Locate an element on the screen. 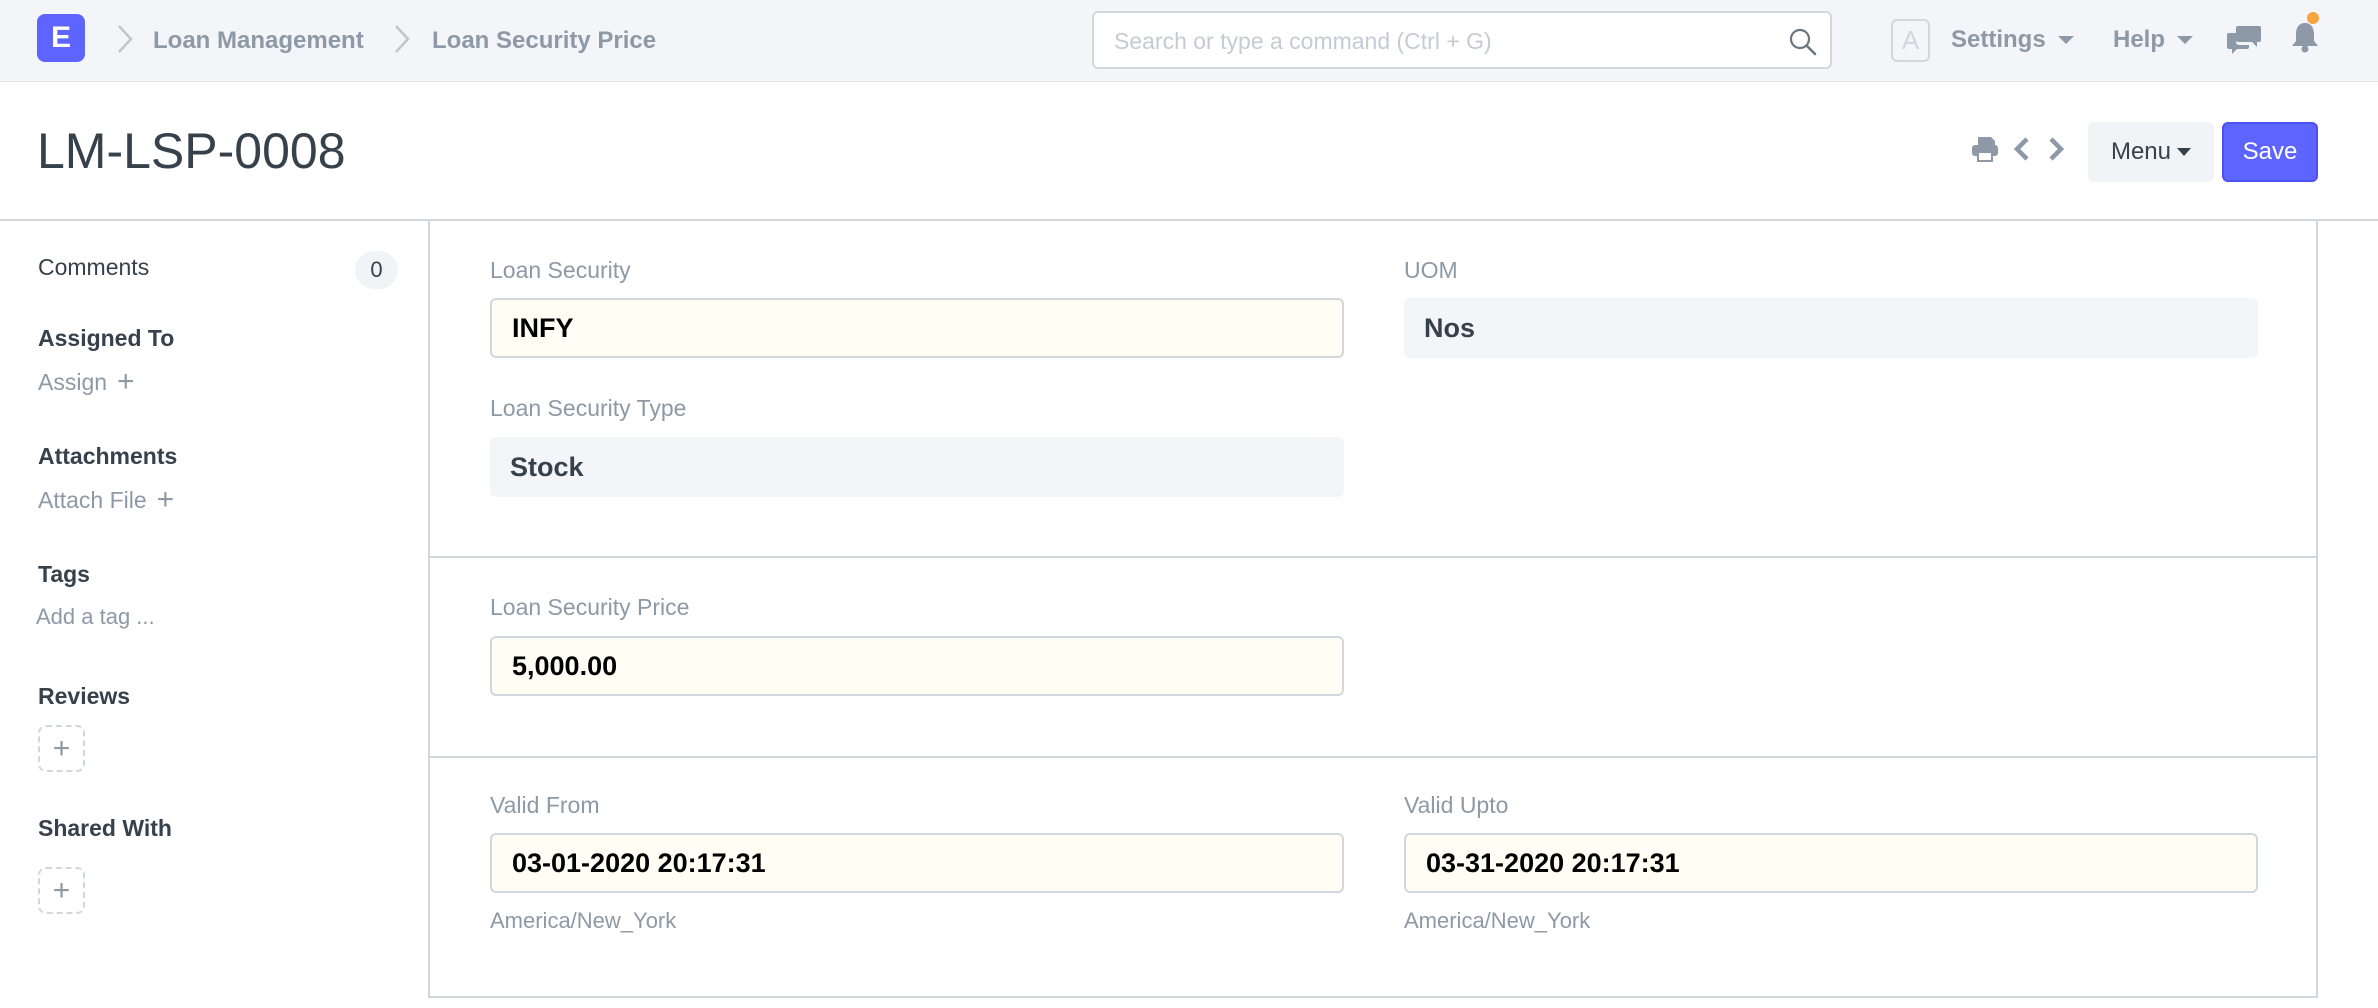 The height and width of the screenshot is (1008, 2378). settings-dropdown: Settings is located at coordinates (2012, 40).